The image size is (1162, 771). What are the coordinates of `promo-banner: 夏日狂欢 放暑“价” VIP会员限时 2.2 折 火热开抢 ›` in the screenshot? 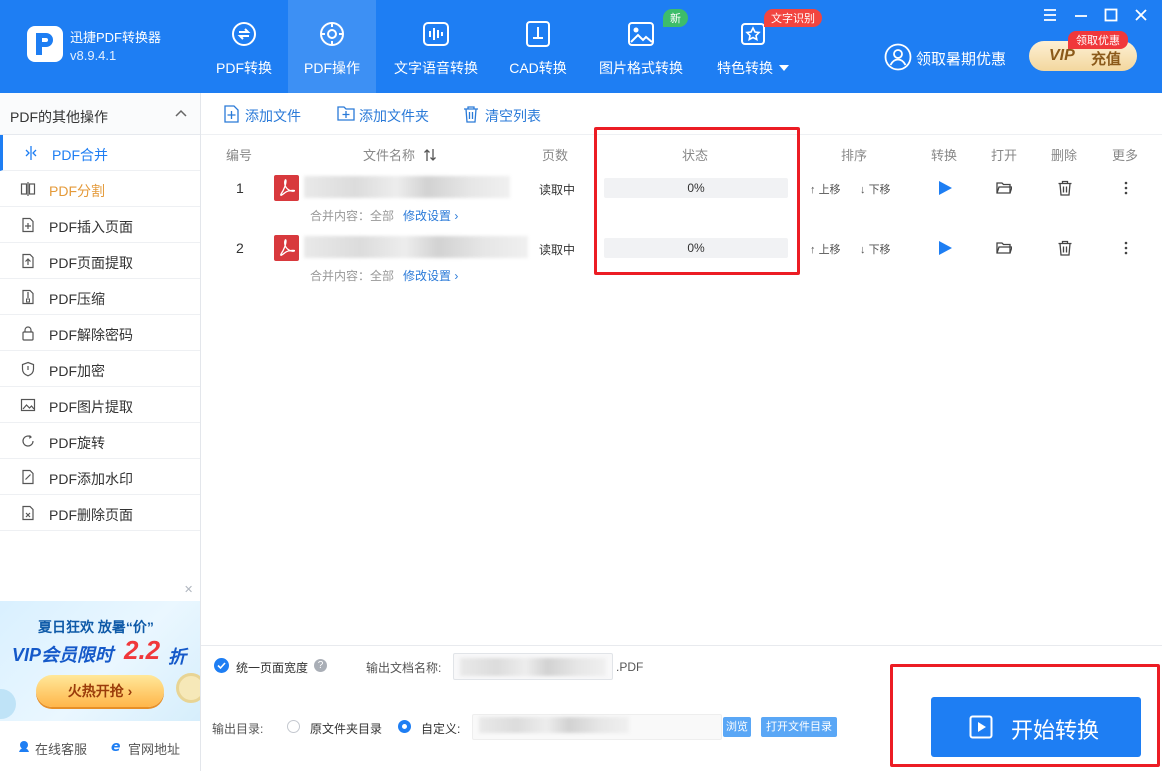 It's located at (100, 661).